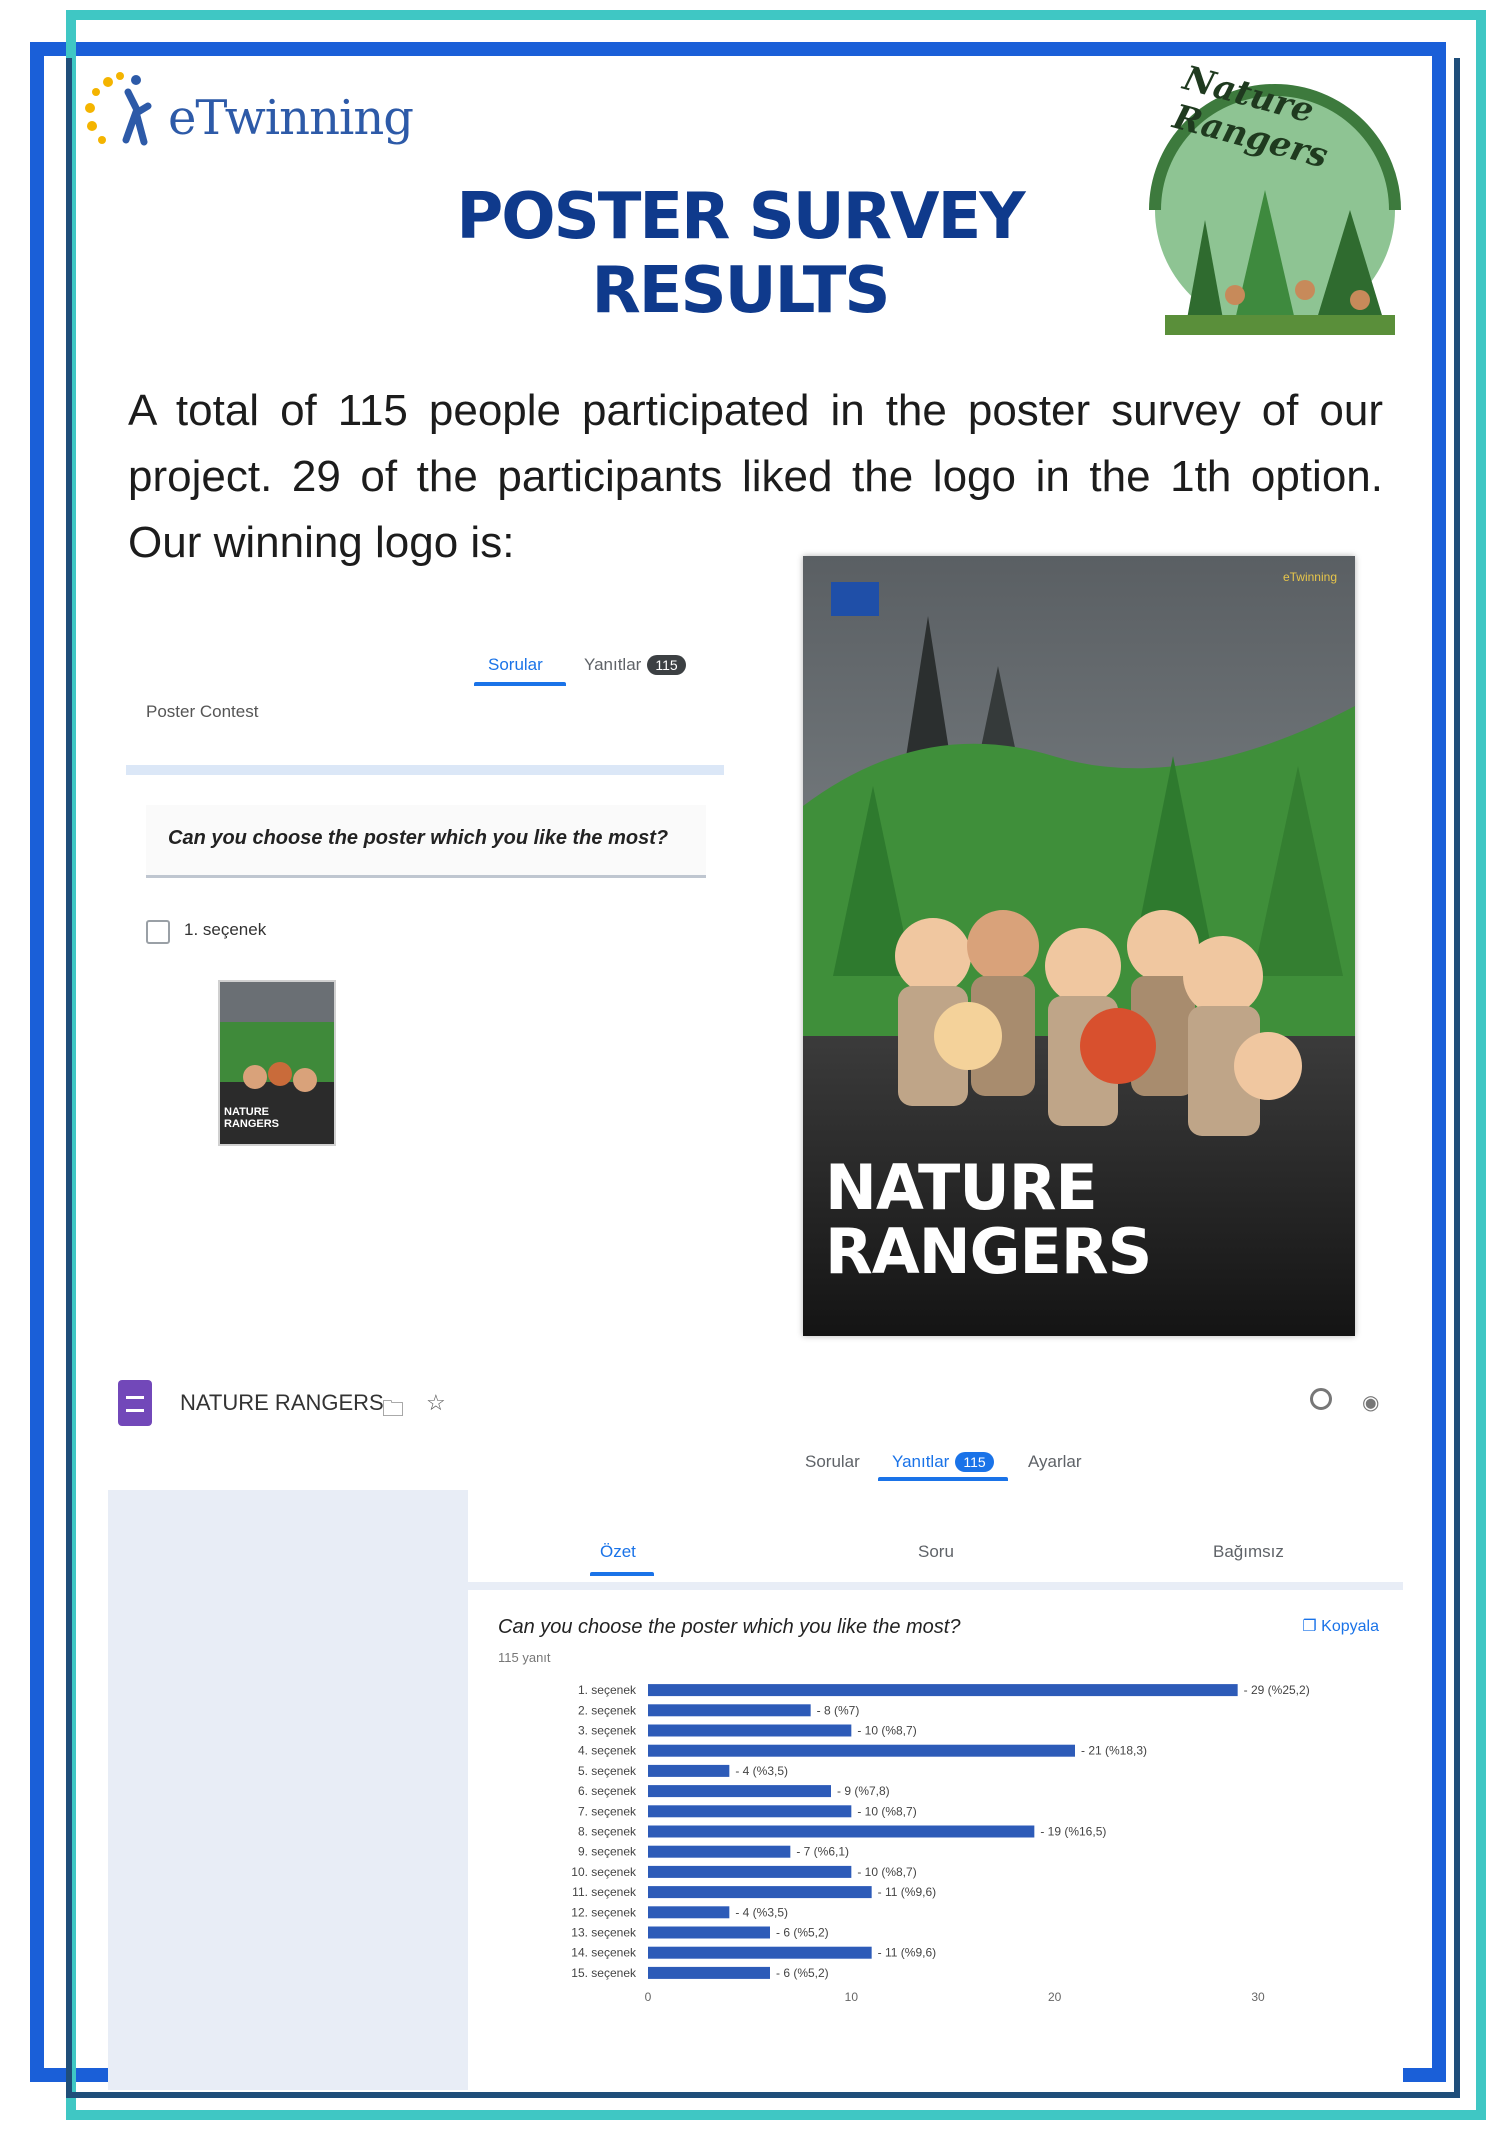  Describe the element at coordinates (648, 1997) in the screenshot. I see `x-tick-label: 0` at that location.